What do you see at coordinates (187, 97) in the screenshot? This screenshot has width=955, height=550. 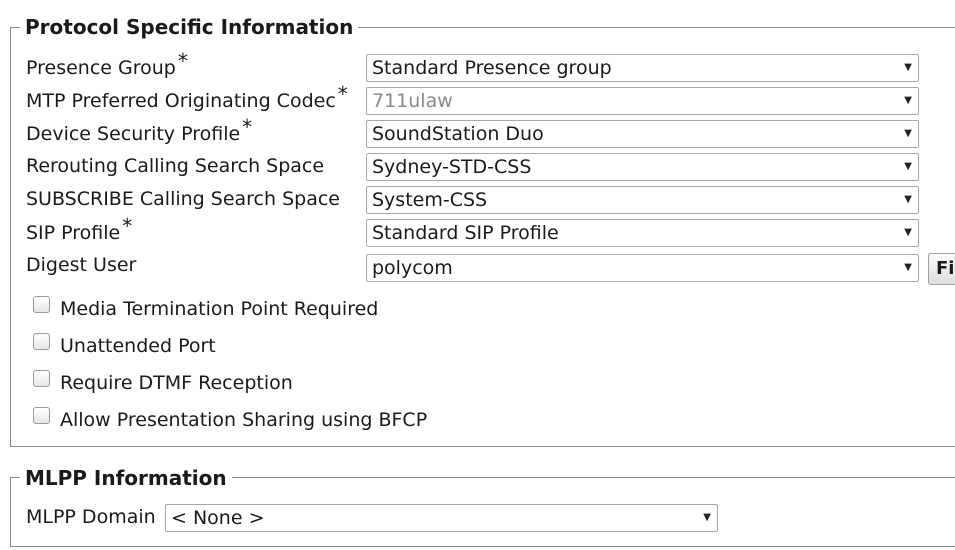 I see `mtp-codec-label: MTP Preferred Originating Codec *` at bounding box center [187, 97].